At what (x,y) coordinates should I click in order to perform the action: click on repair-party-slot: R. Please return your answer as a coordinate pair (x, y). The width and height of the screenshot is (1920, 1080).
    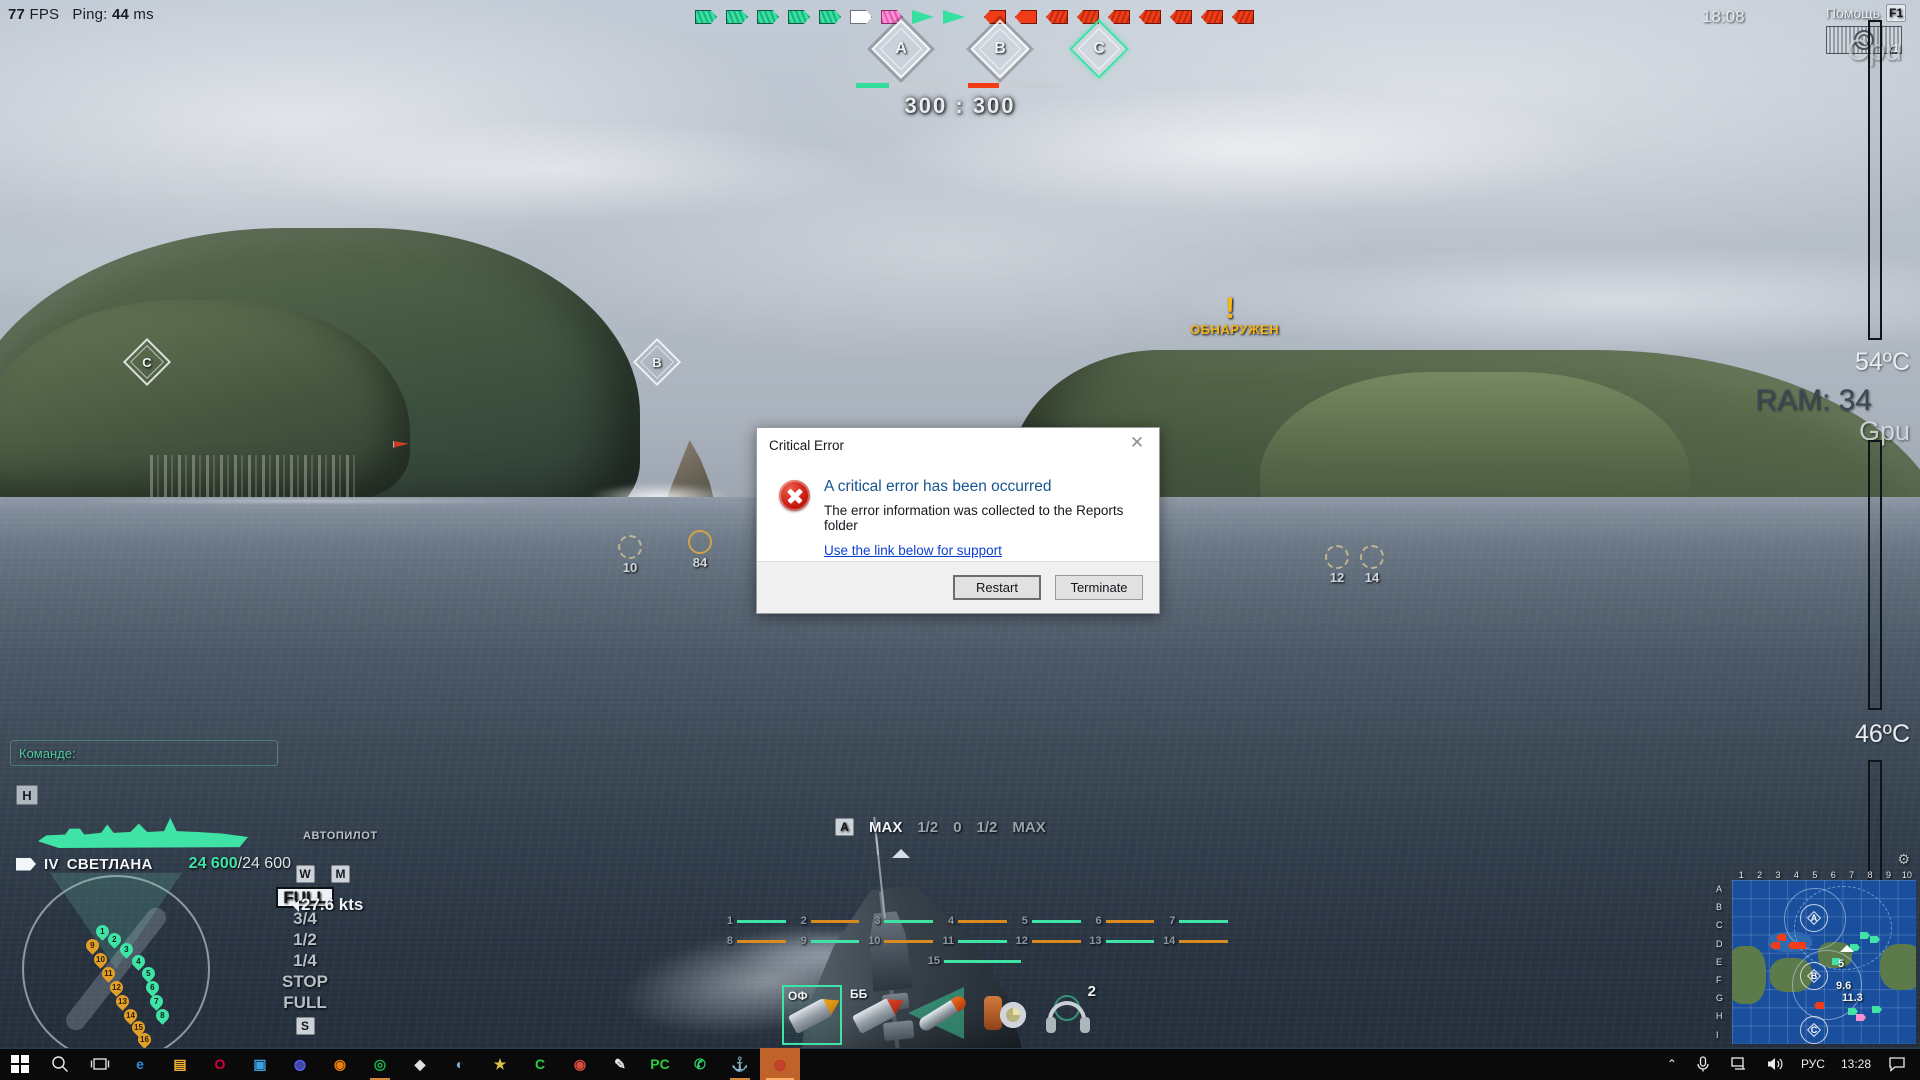
    Looking at the image, I should click on (1004, 1027).